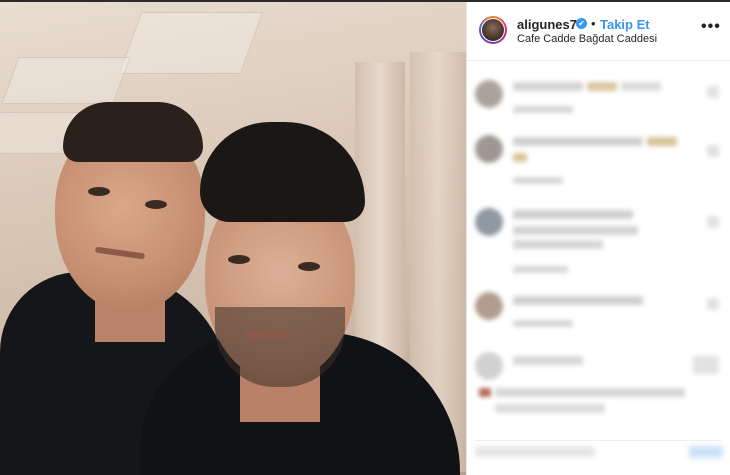  I want to click on comment-box-divider, so click(599, 440).